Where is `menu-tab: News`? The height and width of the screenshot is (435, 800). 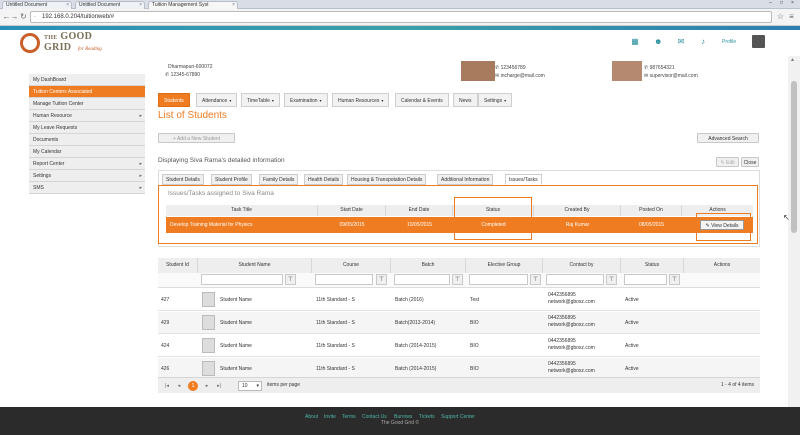 menu-tab: News is located at coordinates (465, 100).